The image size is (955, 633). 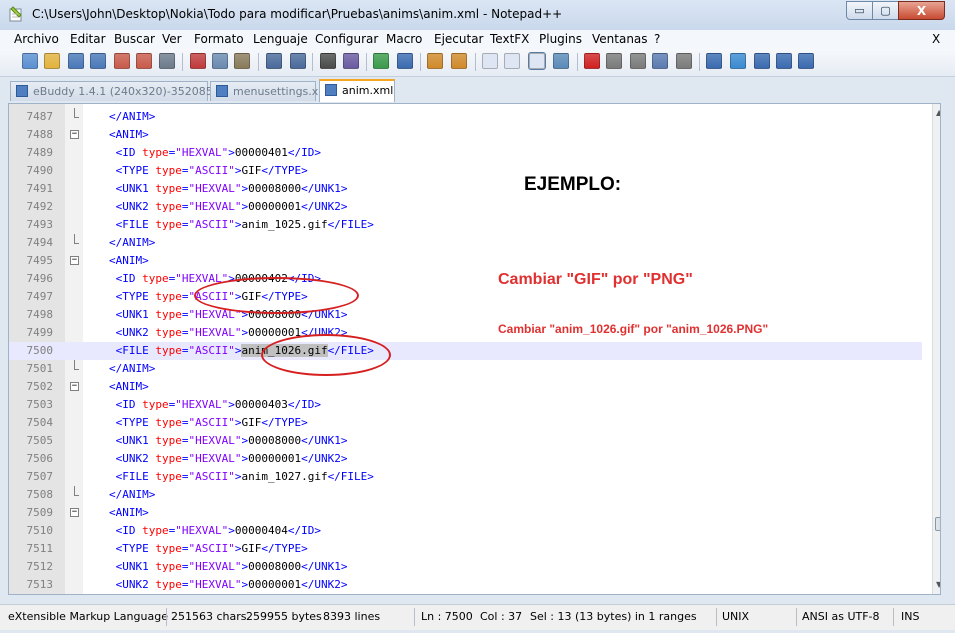 I want to click on code-line: 7510 <ID type="HEXVAL">00000404</ID>, so click(x=465, y=531).